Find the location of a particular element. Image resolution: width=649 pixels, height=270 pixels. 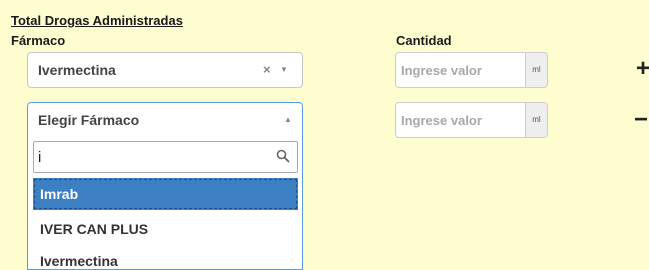

cantidad-column-label: Cantidad is located at coordinates (424, 40).